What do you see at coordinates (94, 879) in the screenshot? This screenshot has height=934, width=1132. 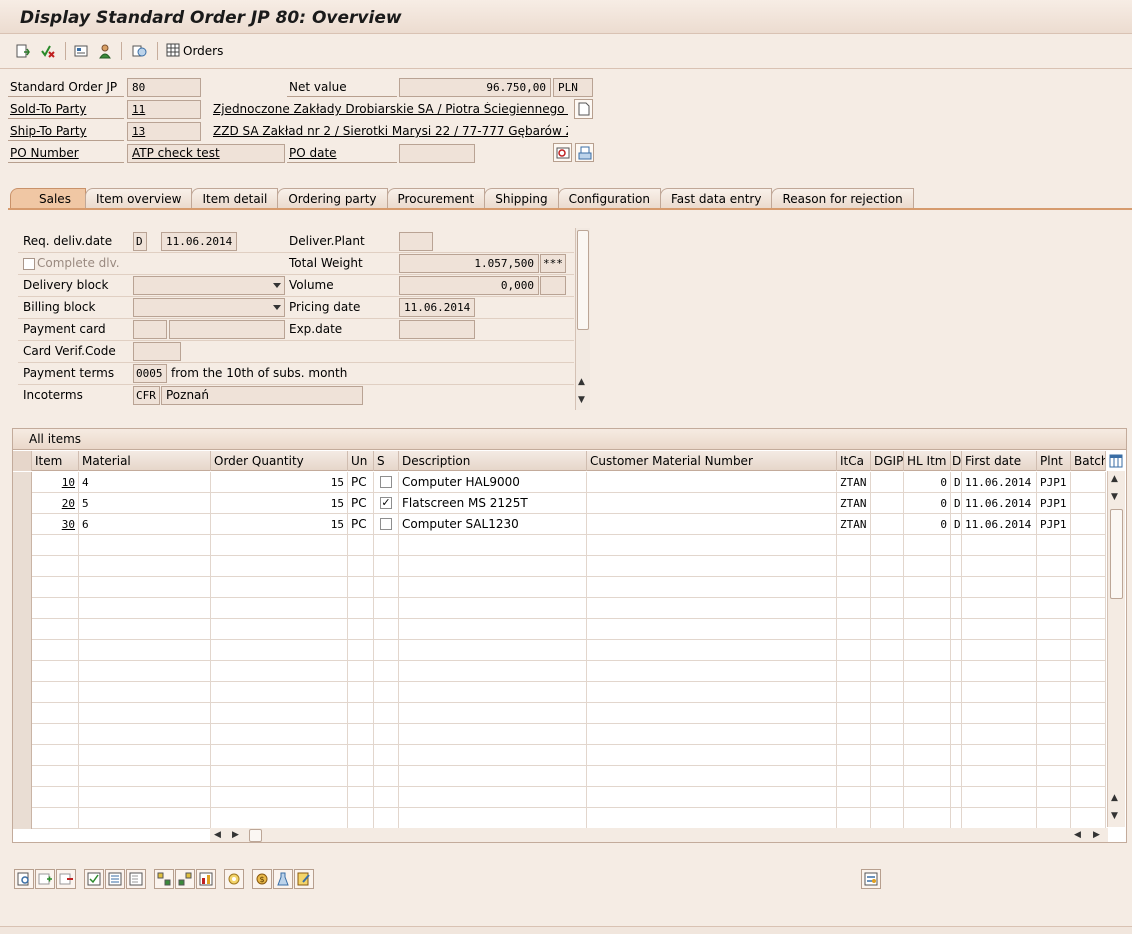 I see `select-all-icon` at bounding box center [94, 879].